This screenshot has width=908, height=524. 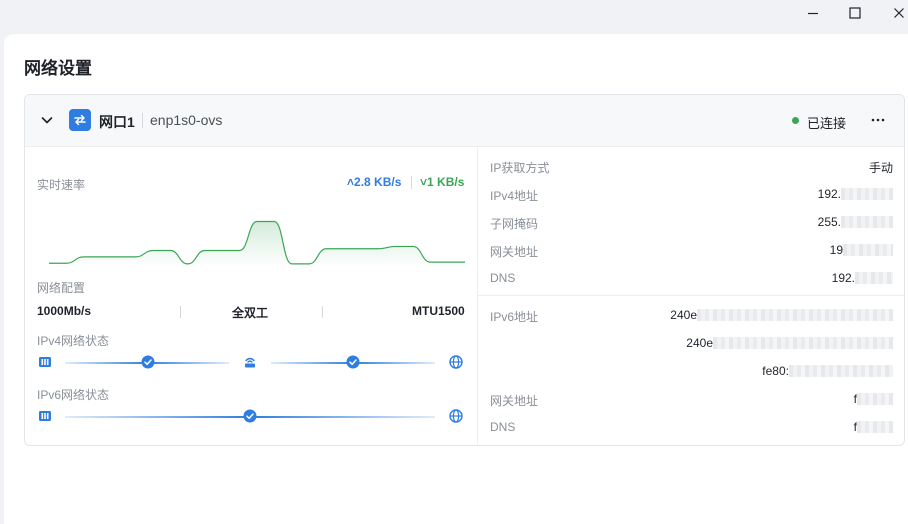 What do you see at coordinates (503, 427) in the screenshot?
I see `ipv6-dns-label: DNS` at bounding box center [503, 427].